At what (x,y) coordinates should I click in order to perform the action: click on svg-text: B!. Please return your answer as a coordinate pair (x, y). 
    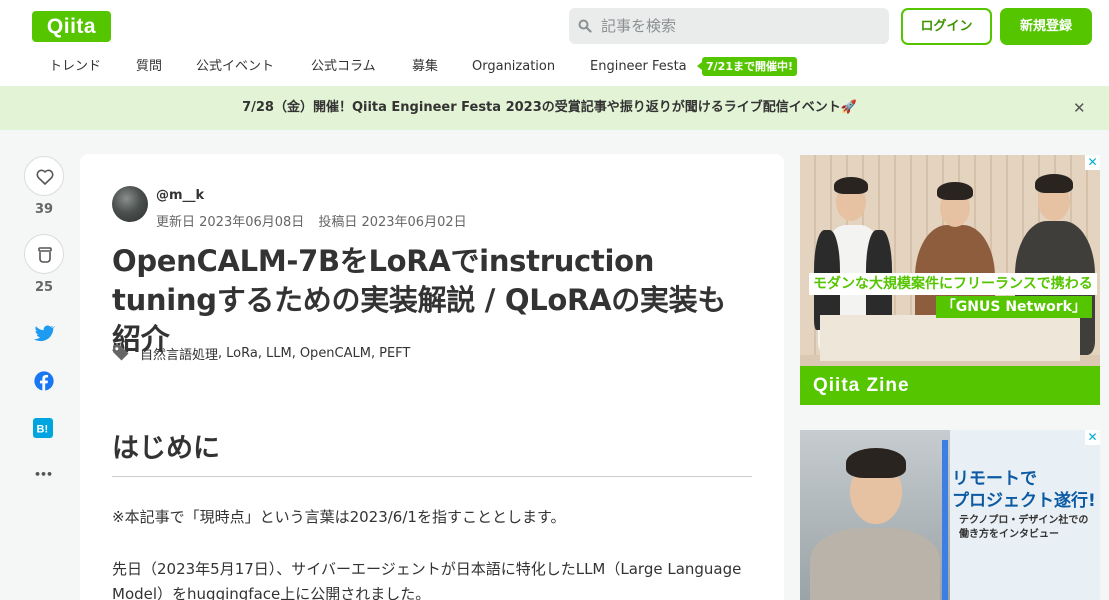
    Looking at the image, I should click on (43, 430).